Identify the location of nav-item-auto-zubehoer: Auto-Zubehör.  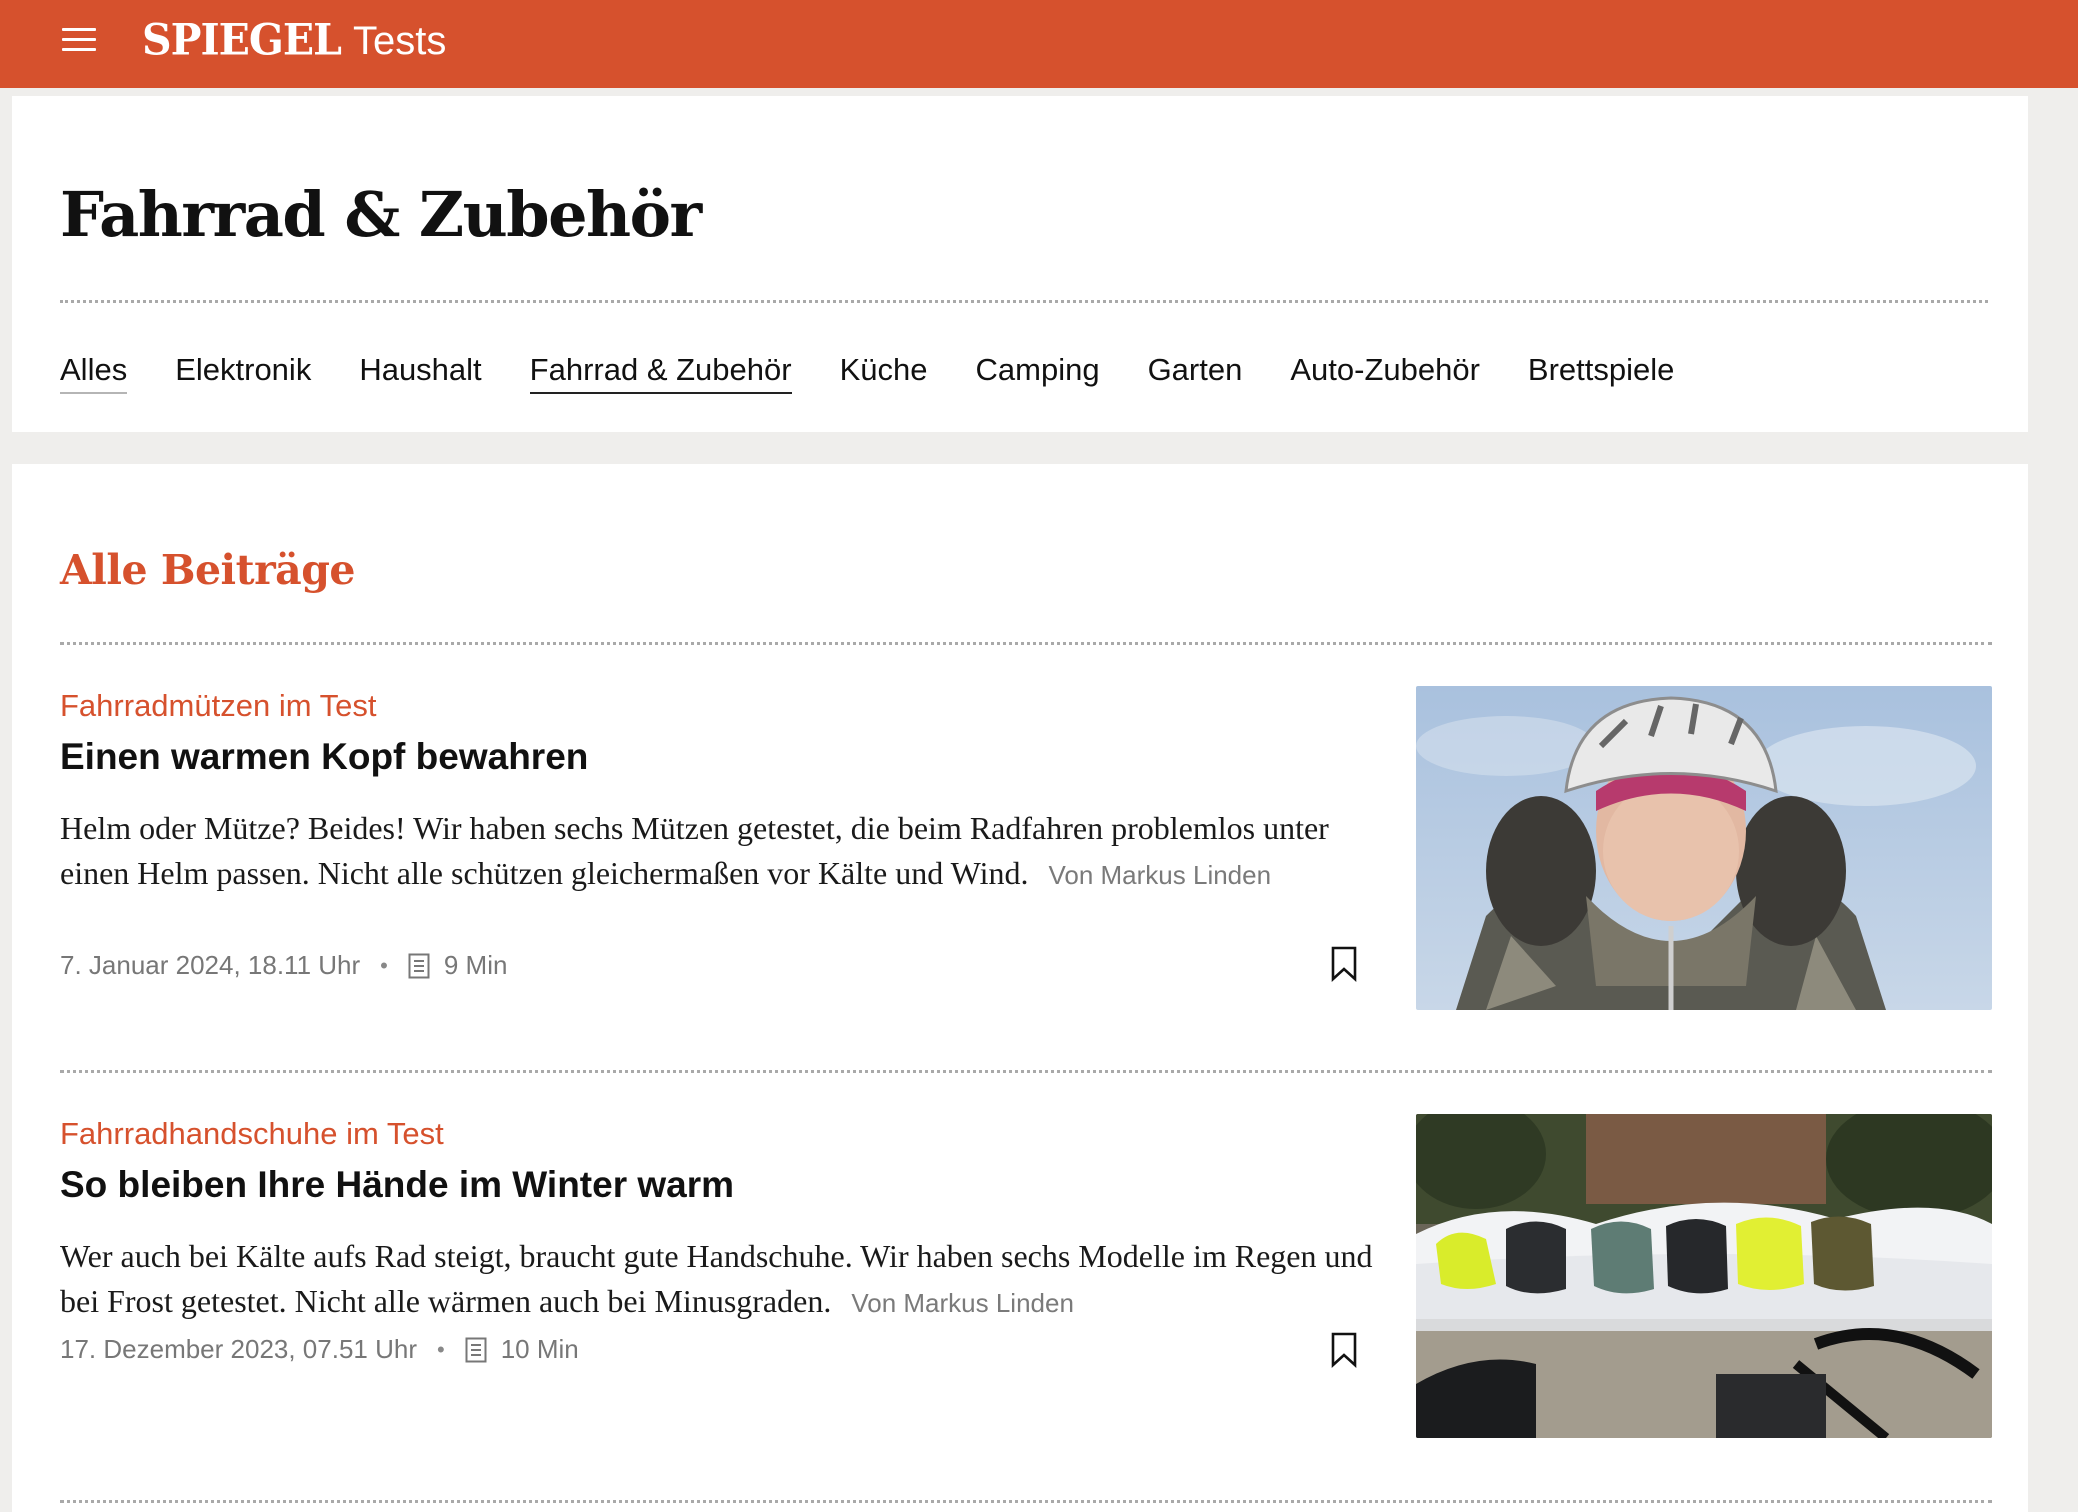
(1385, 373).